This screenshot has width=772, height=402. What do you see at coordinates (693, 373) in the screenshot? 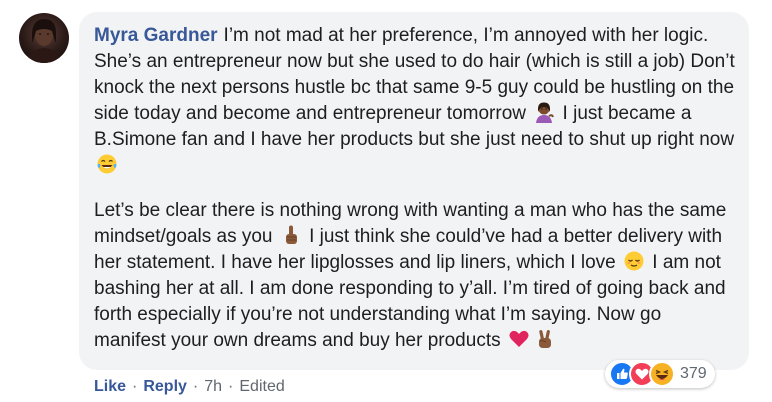
I see `reaction-count: 379` at bounding box center [693, 373].